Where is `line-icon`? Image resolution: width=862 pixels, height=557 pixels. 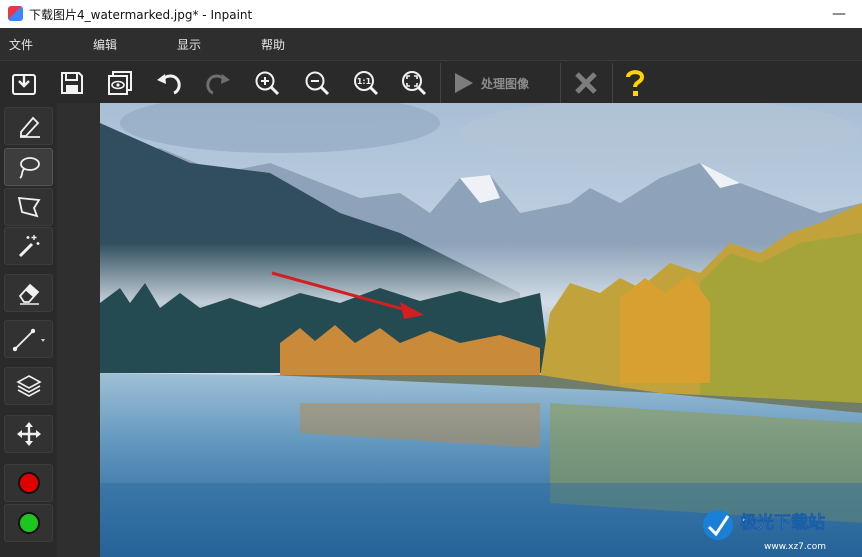 line-icon is located at coordinates (28, 340).